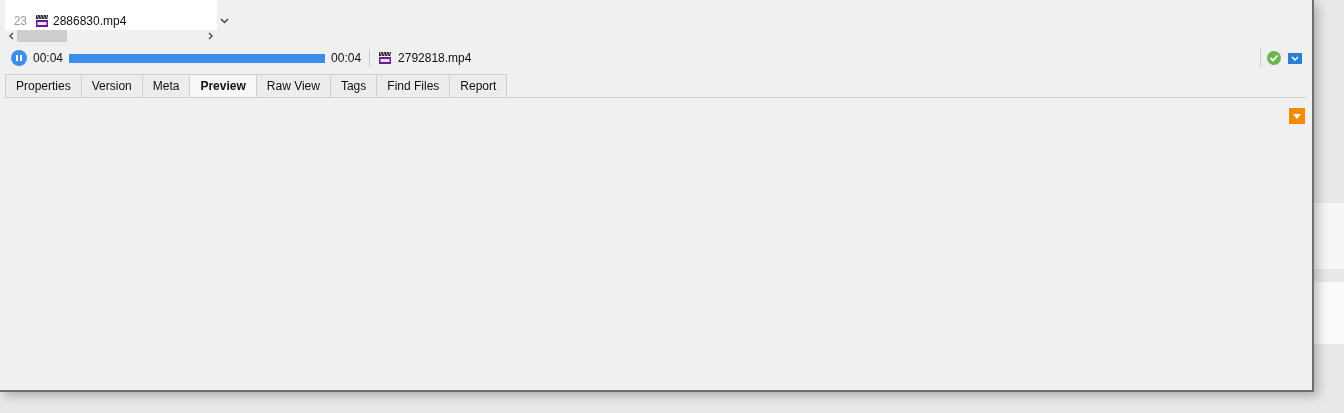 This screenshot has height=413, width=1344. Describe the element at coordinates (20, 21) in the screenshot. I see `line-number: 23` at that location.